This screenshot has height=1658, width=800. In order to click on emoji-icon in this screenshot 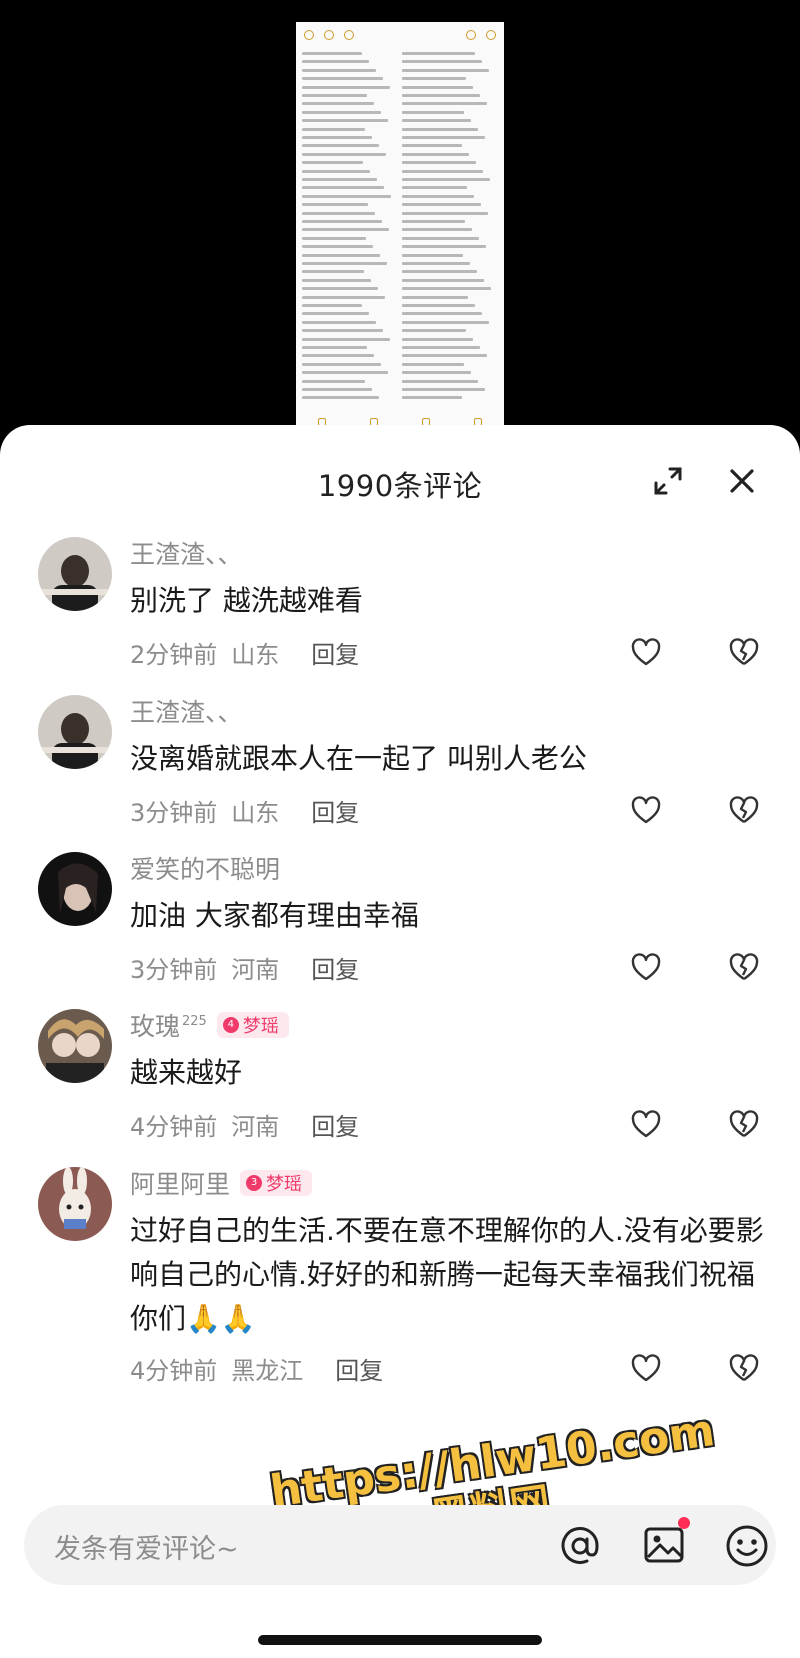, I will do `click(747, 1546)`.